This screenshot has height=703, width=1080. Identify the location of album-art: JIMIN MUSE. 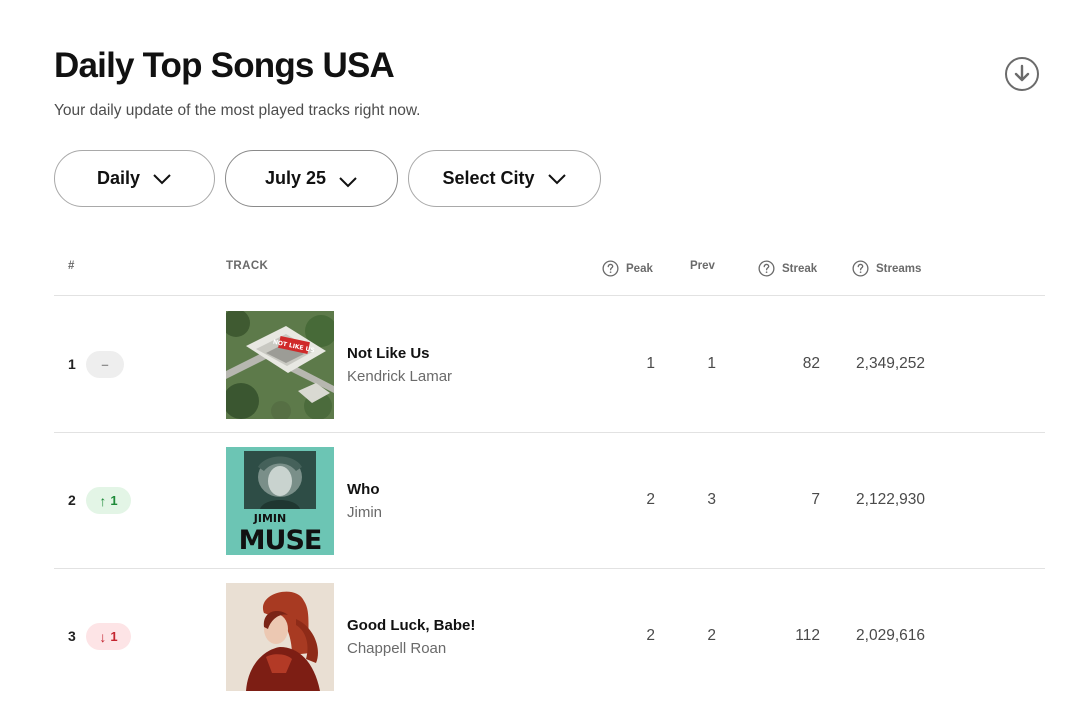
(280, 501).